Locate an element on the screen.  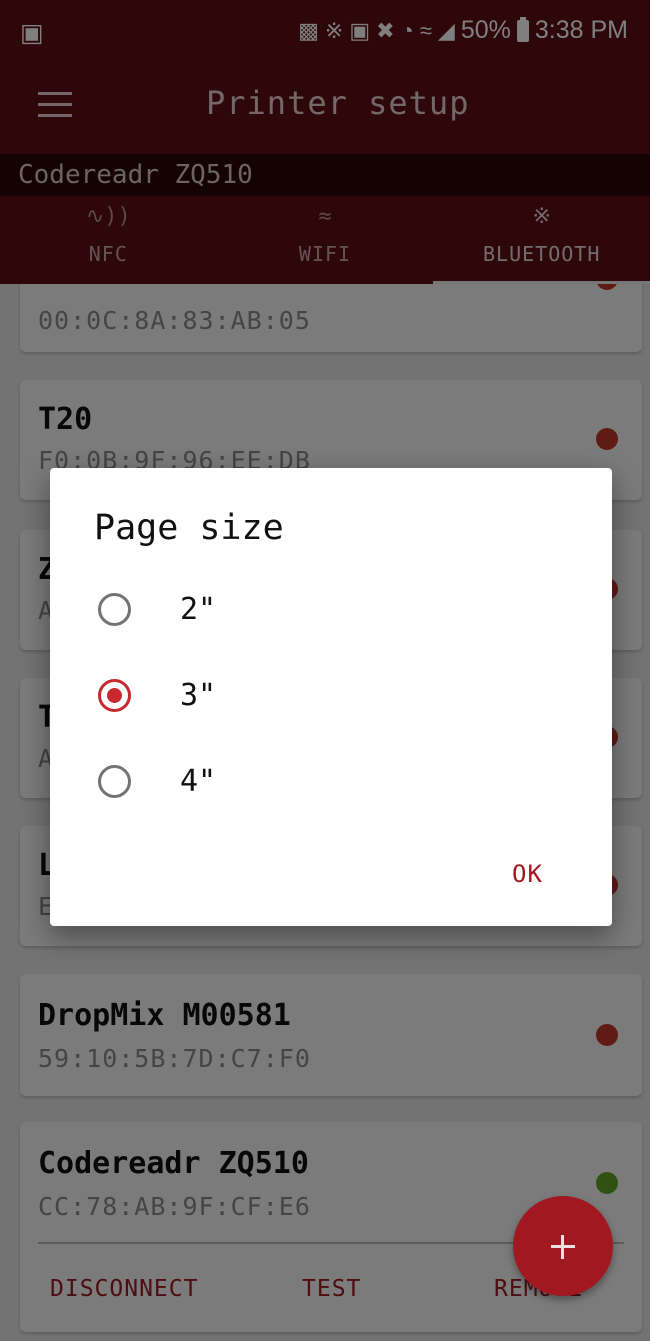
radio-button-selected is located at coordinates (114, 695).